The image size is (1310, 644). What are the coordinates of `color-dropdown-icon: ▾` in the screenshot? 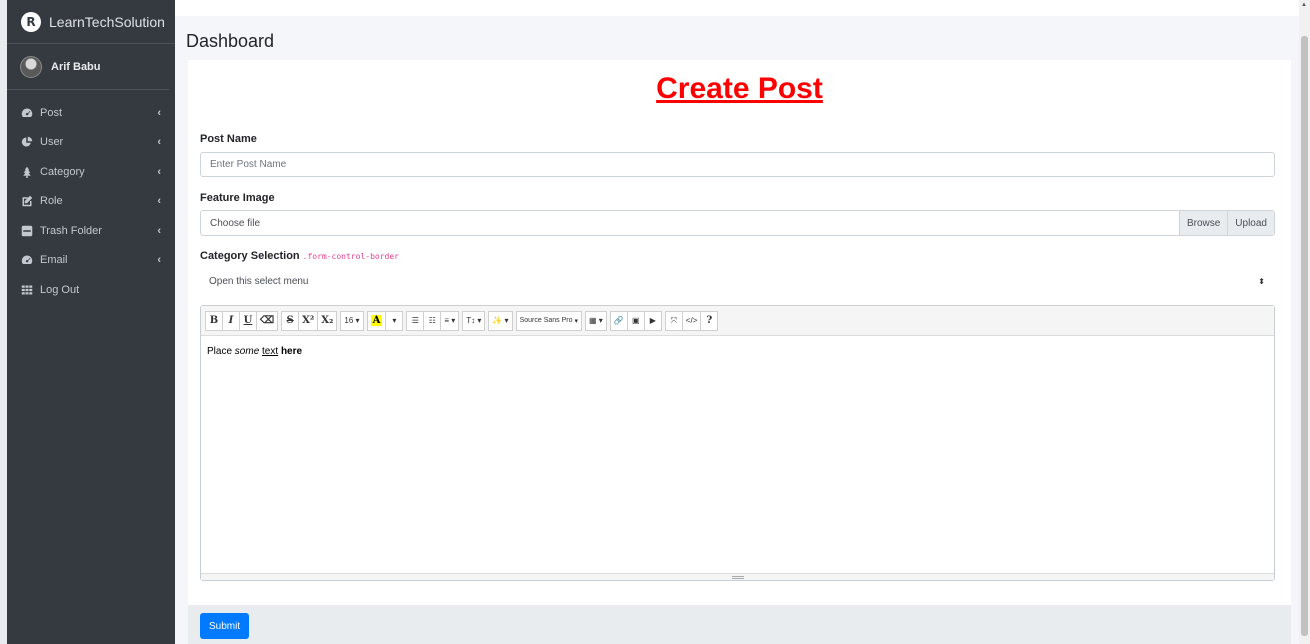 It's located at (394, 320).